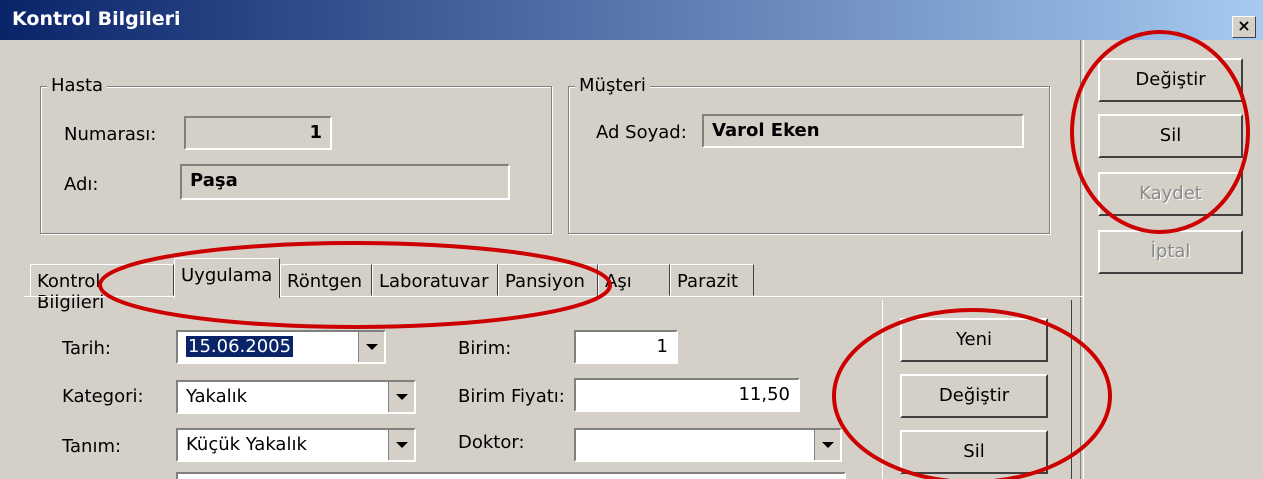  I want to click on title-bar: Kontrol Bilgileri ×, so click(631, 20).